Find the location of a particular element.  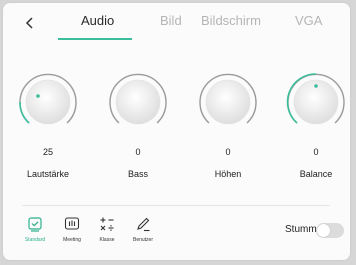

active-tab-indicator is located at coordinates (95, 39).